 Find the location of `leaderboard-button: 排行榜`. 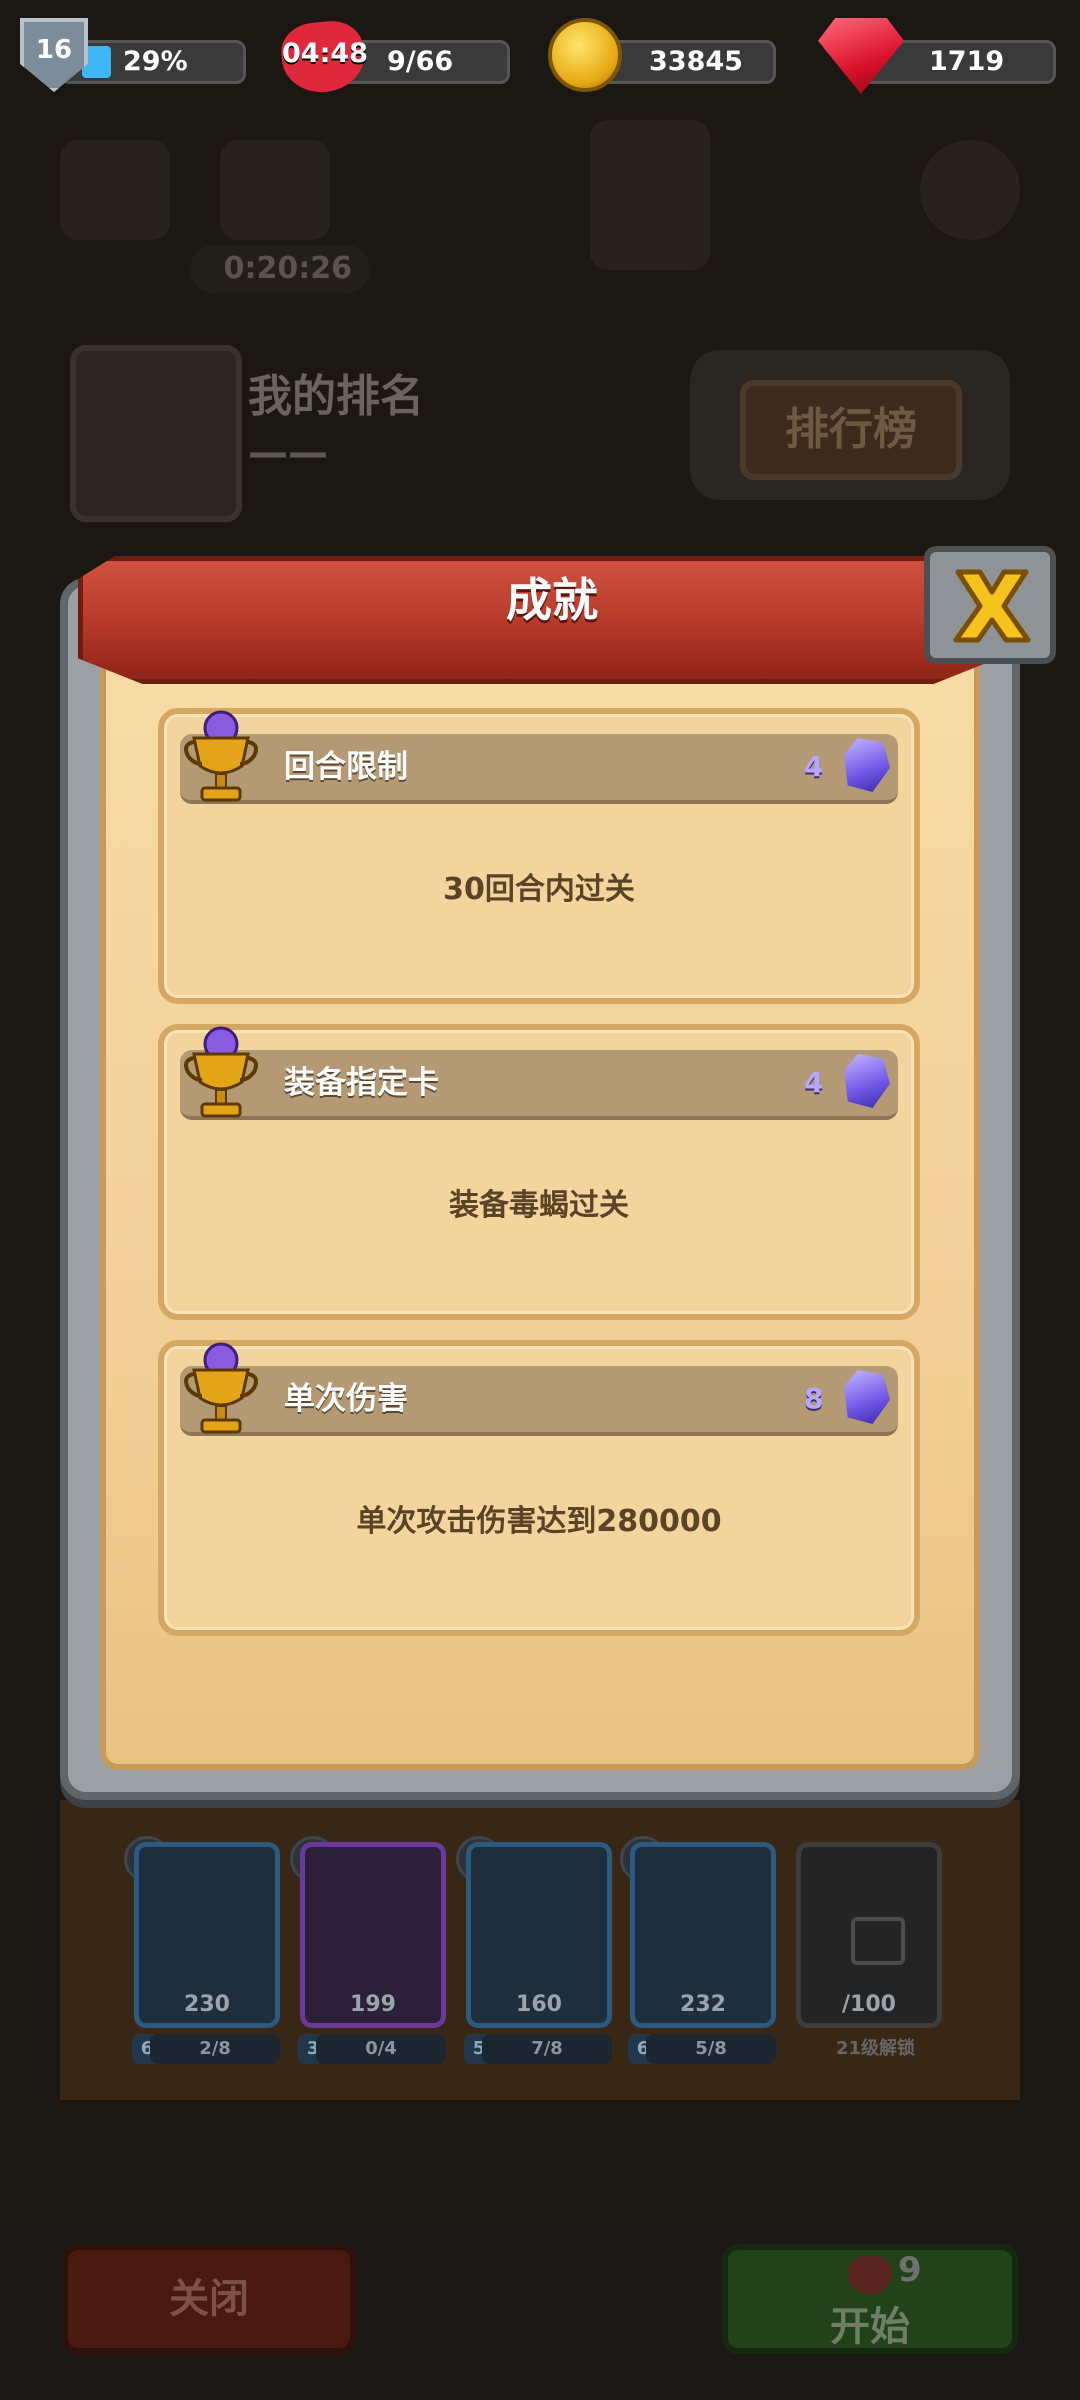

leaderboard-button: 排行榜 is located at coordinates (851, 430).